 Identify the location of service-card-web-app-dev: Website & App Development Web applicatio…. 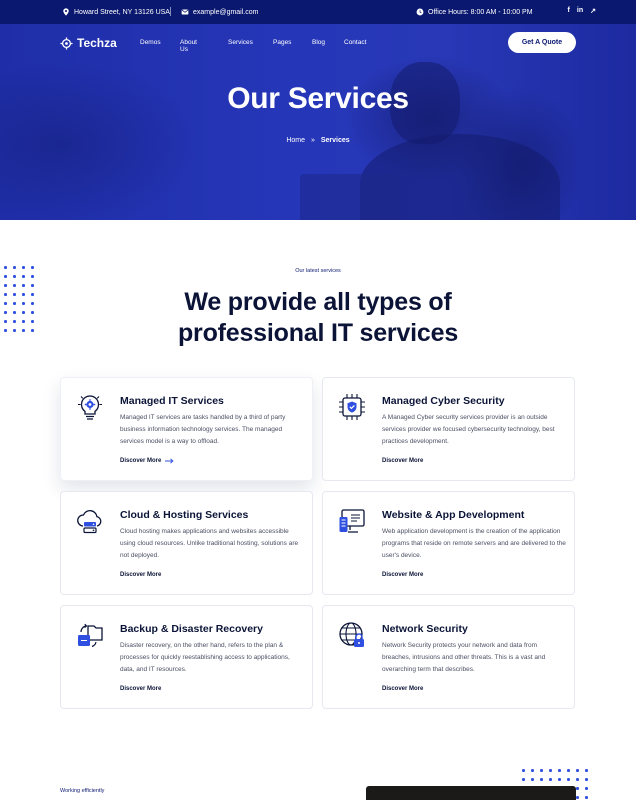
(448, 543).